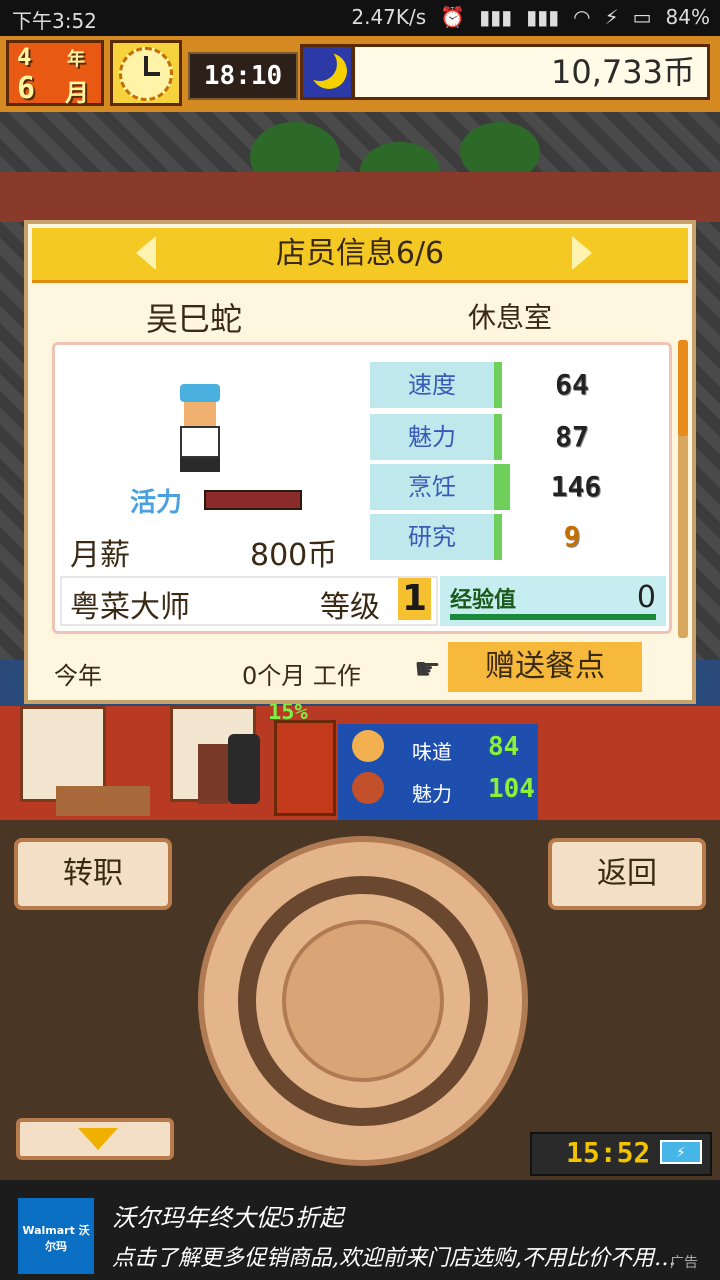 This screenshot has height=1280, width=720. Describe the element at coordinates (100, 555) in the screenshot. I see `salary-label: 月薪` at that location.